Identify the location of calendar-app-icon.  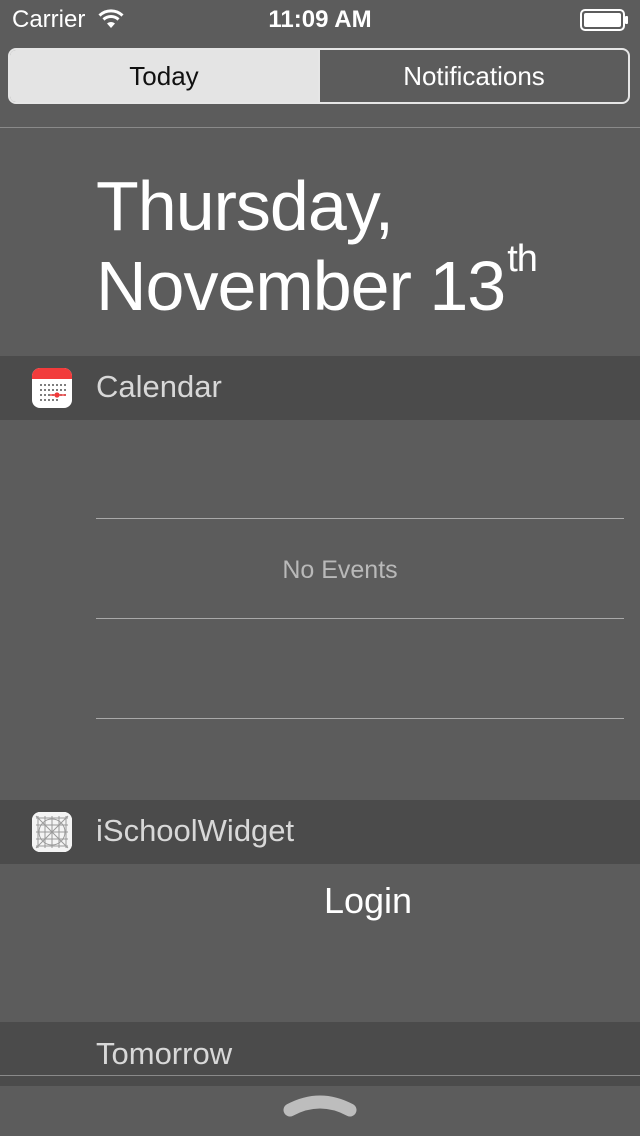
(52, 388).